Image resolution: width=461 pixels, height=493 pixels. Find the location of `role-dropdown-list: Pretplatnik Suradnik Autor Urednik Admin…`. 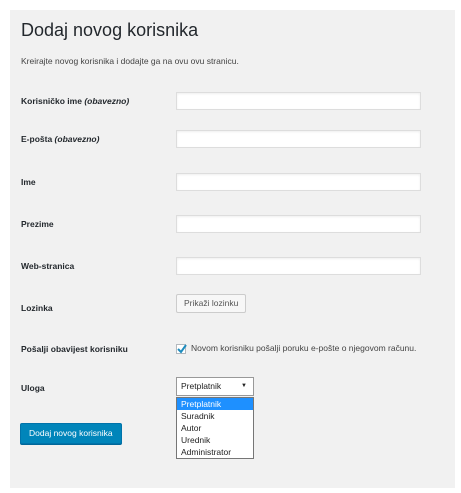

role-dropdown-list: Pretplatnik Suradnik Autor Urednik Admin… is located at coordinates (215, 428).